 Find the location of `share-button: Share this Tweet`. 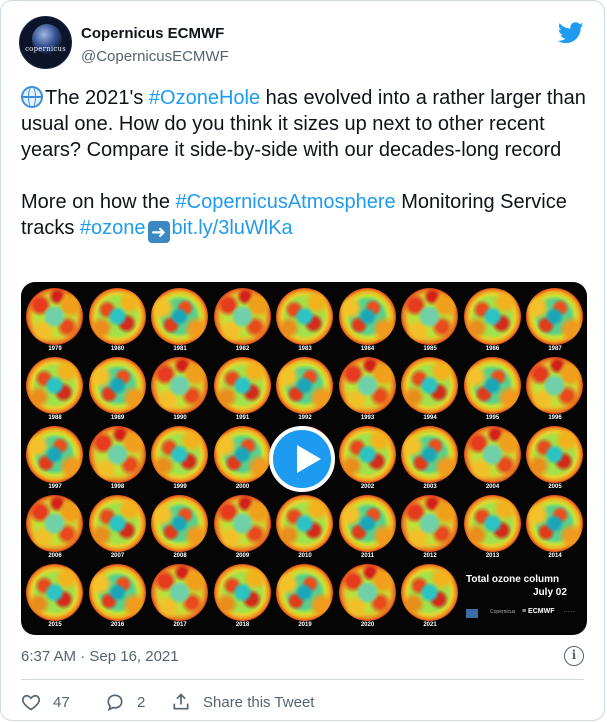

share-button: Share this Tweet is located at coordinates (242, 702).